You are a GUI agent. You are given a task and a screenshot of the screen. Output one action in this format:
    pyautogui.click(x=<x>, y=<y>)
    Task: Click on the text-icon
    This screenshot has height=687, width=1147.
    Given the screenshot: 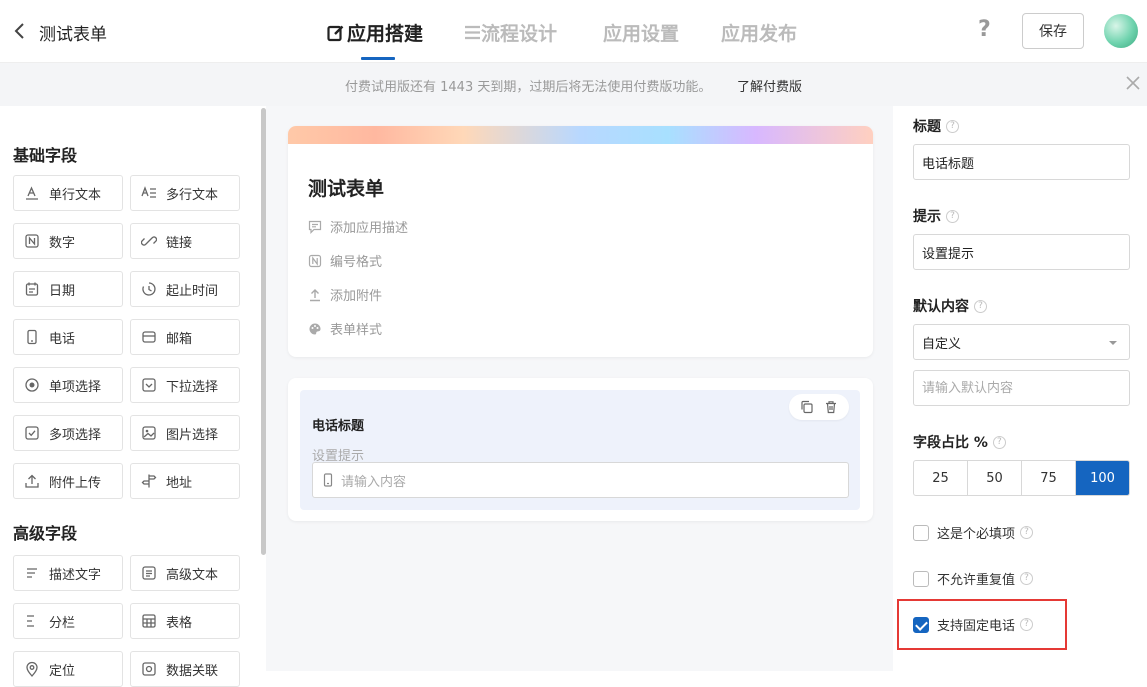 What is the action you would take?
    pyautogui.click(x=32, y=193)
    